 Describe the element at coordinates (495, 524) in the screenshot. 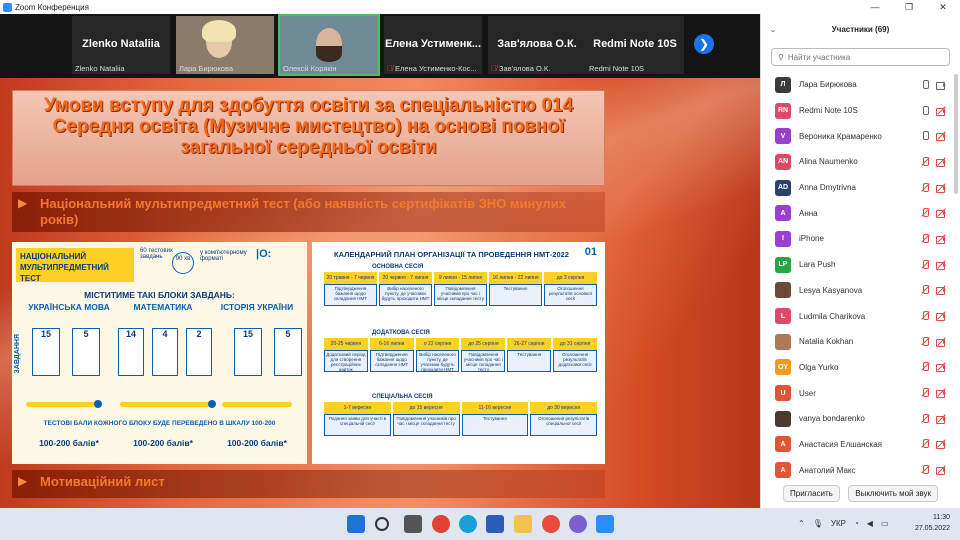

I see `word-icon` at that location.